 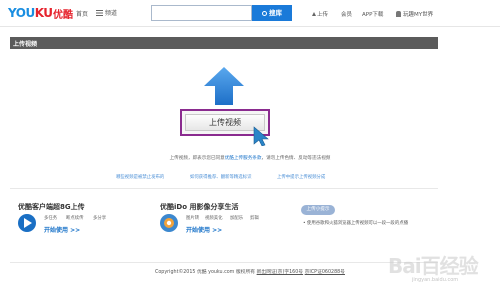 I want to click on header-upload-link: 上传, so click(x=320, y=14).